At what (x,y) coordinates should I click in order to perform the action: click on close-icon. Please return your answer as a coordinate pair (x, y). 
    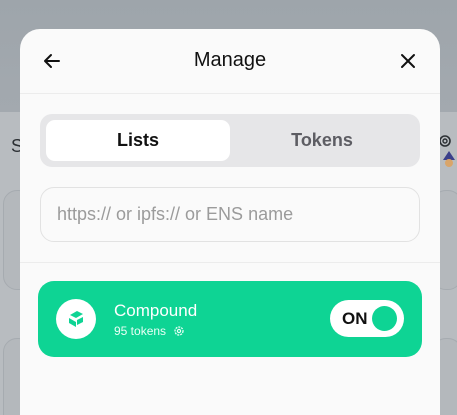
    Looking at the image, I should click on (408, 61).